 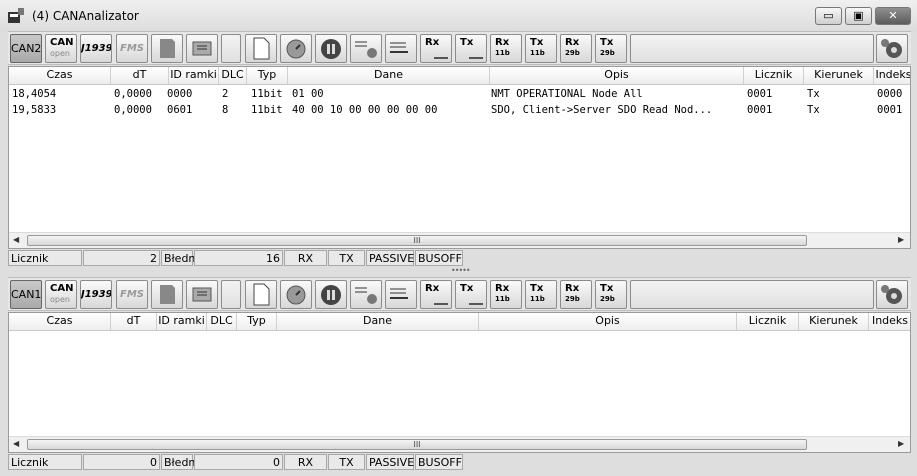 What do you see at coordinates (813, 110) in the screenshot?
I see `cell-kierunek: Tx` at bounding box center [813, 110].